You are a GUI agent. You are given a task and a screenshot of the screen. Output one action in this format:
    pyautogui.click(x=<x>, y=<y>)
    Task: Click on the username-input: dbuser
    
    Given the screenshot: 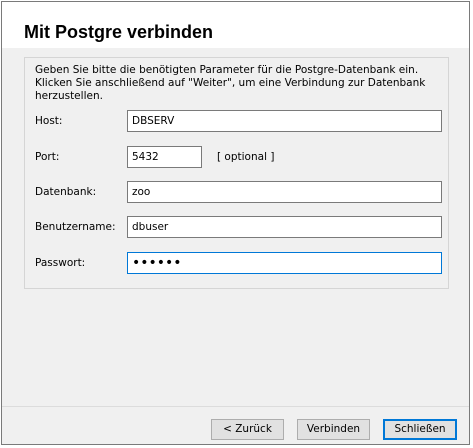 What is the action you would take?
    pyautogui.click(x=284, y=227)
    